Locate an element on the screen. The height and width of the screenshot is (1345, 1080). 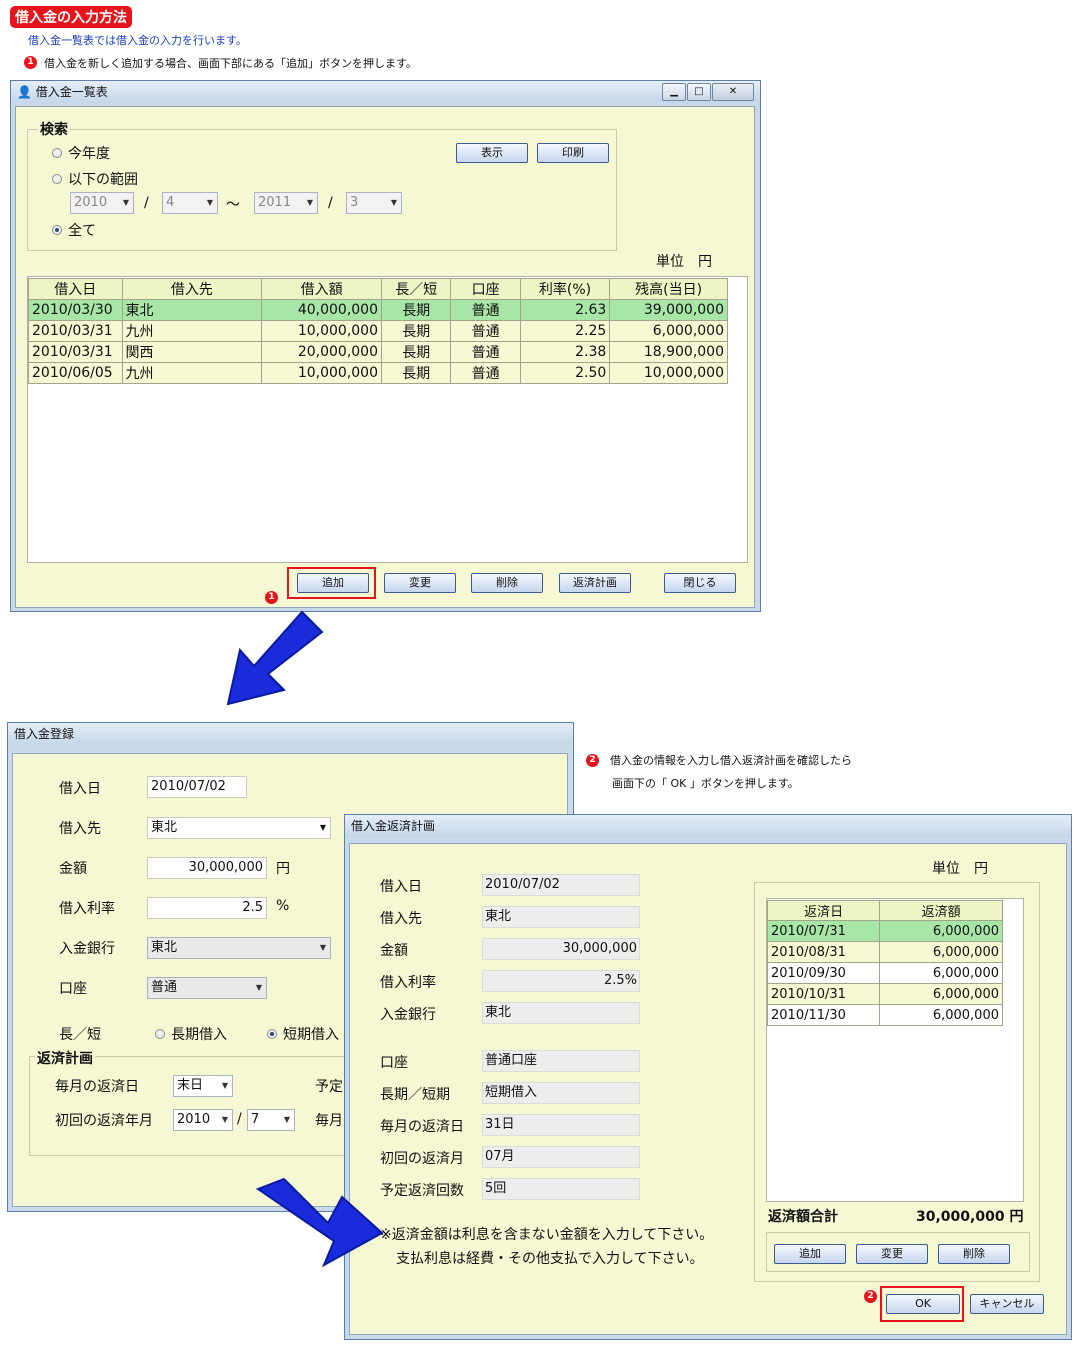
schedule-header: 返済日 返済額 is located at coordinates (884, 910).